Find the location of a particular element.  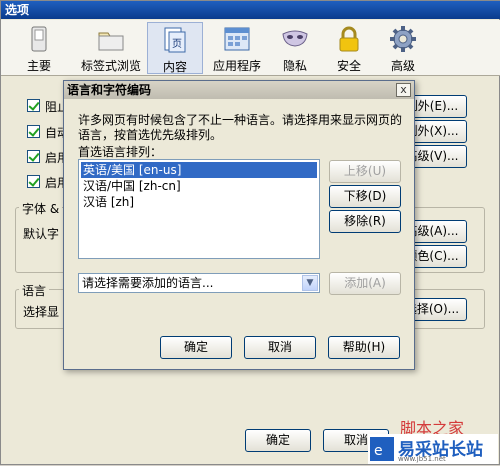

language-group-title: 语言 is located at coordinates (34, 290).